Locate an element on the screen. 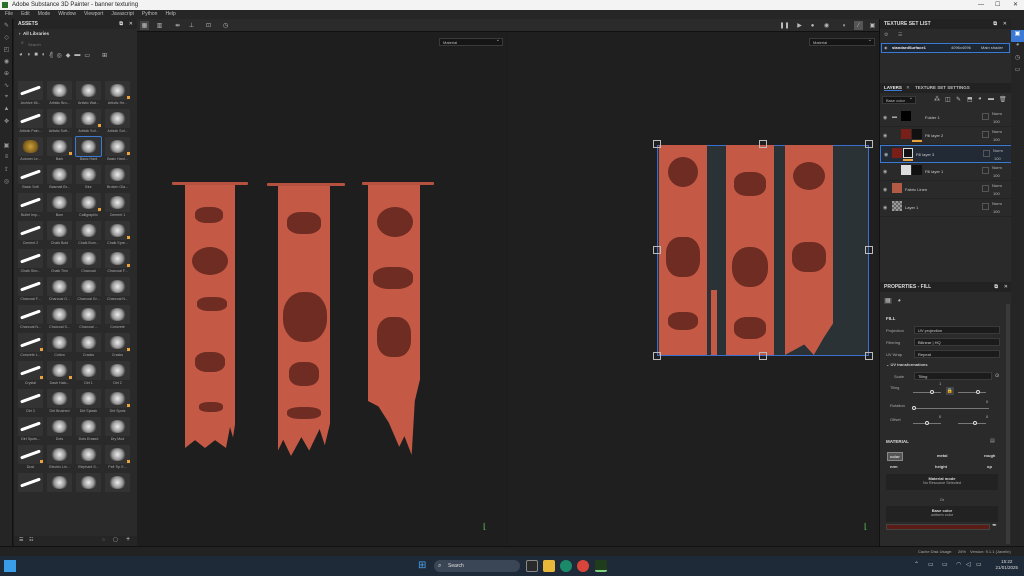  tiling-value: 1 is located at coordinates (940, 383).